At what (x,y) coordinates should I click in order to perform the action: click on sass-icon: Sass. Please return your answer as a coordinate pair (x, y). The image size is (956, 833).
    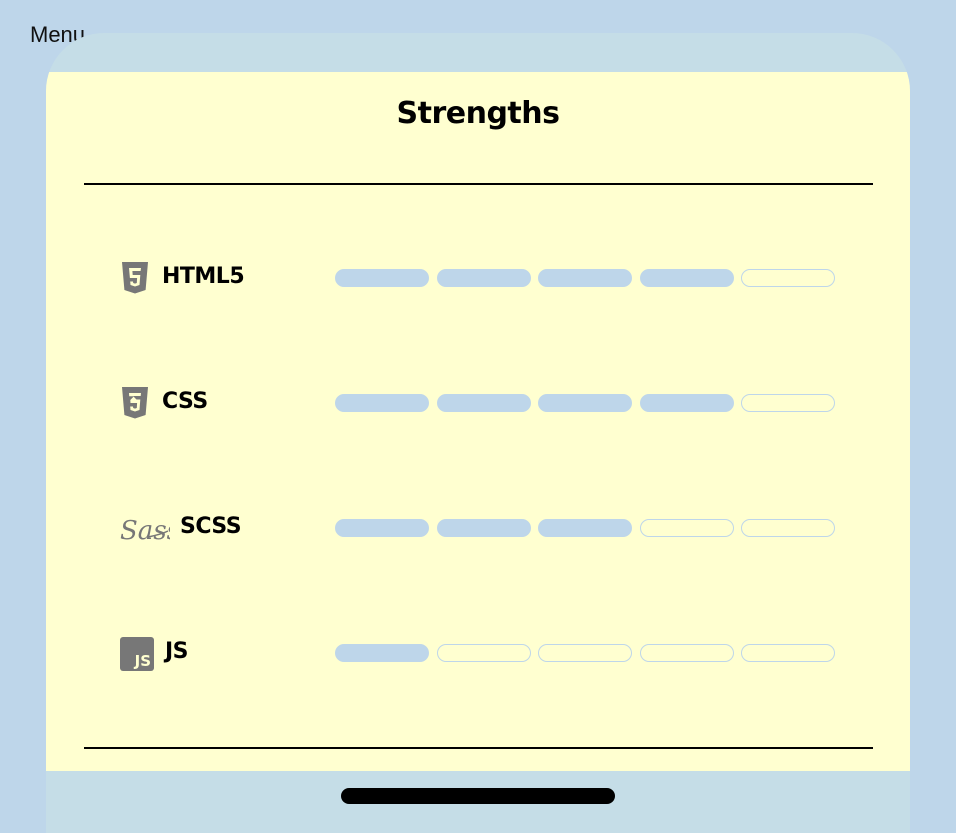
    Looking at the image, I should click on (149, 528).